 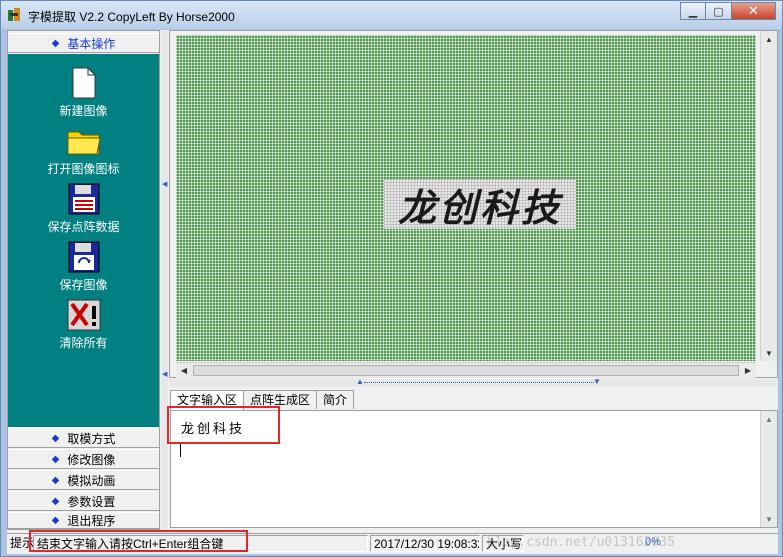 I want to click on save-dotmatrix-icon, so click(x=84, y=199).